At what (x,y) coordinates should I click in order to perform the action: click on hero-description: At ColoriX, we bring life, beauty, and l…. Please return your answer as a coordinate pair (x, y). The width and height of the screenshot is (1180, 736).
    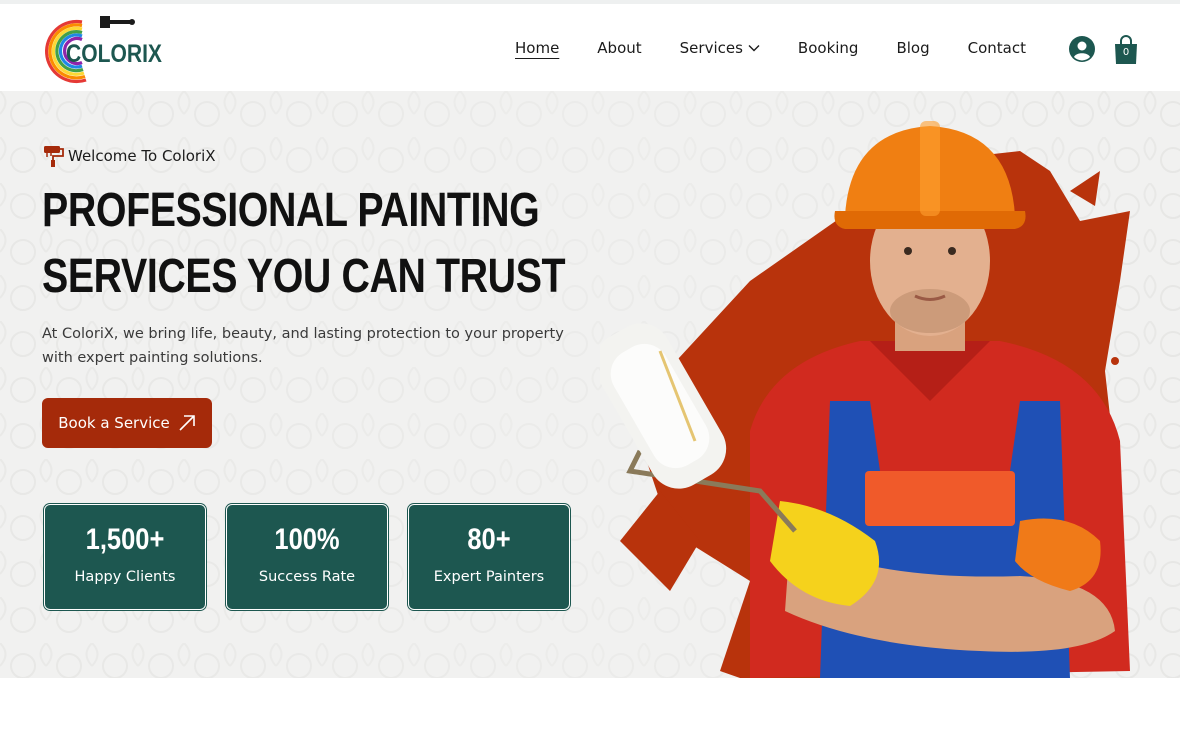
    Looking at the image, I should click on (303, 346).